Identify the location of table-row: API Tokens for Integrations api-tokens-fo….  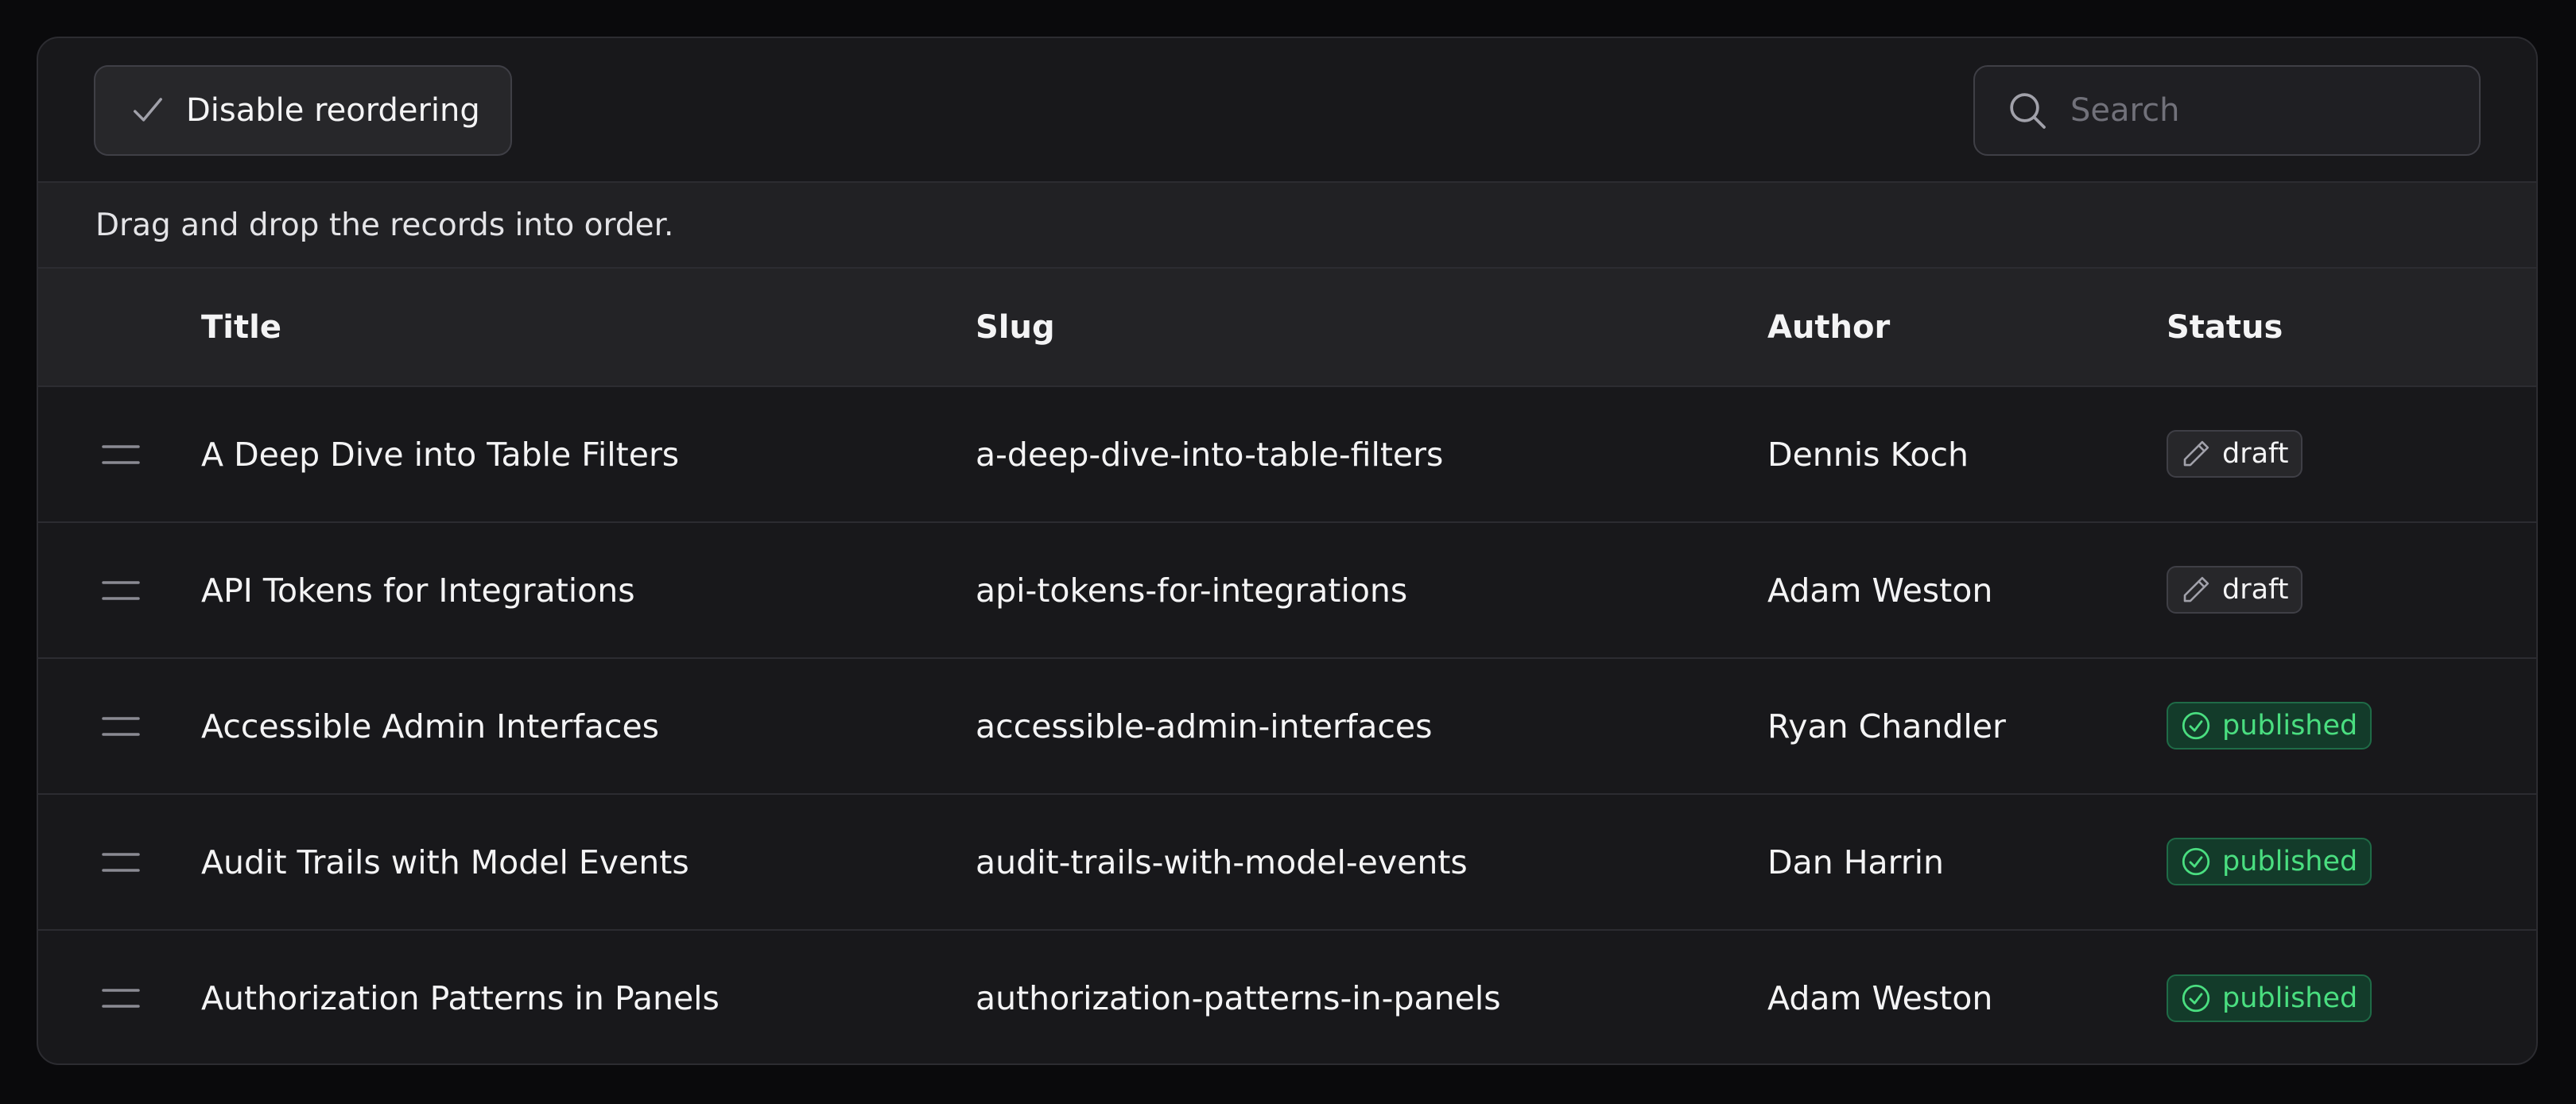
(1287, 590).